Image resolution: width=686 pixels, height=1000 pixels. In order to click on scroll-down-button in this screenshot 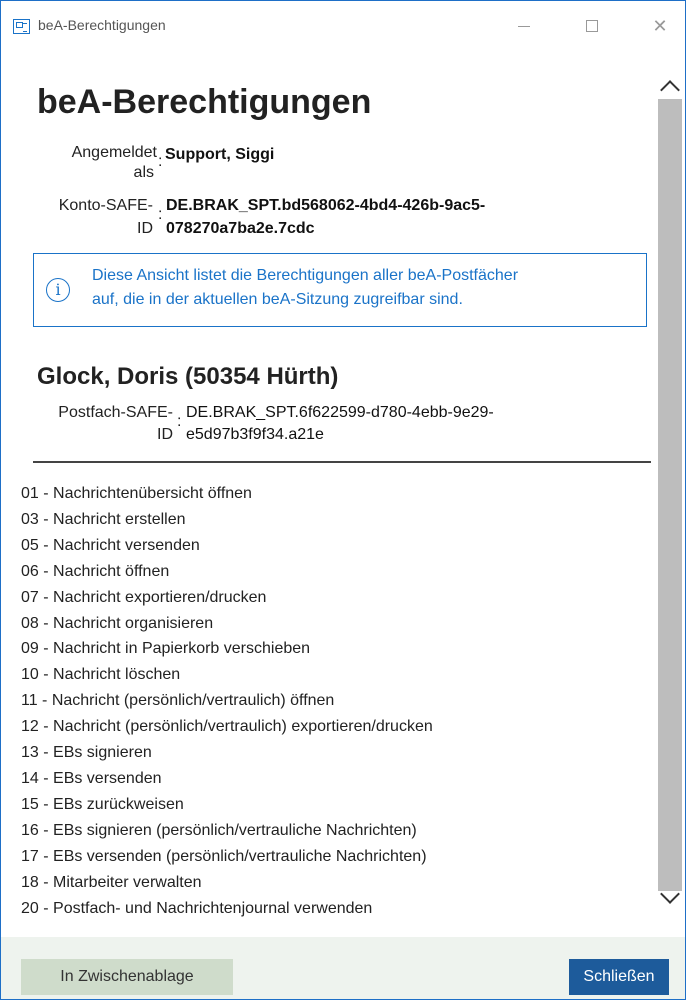, I will do `click(670, 898)`.